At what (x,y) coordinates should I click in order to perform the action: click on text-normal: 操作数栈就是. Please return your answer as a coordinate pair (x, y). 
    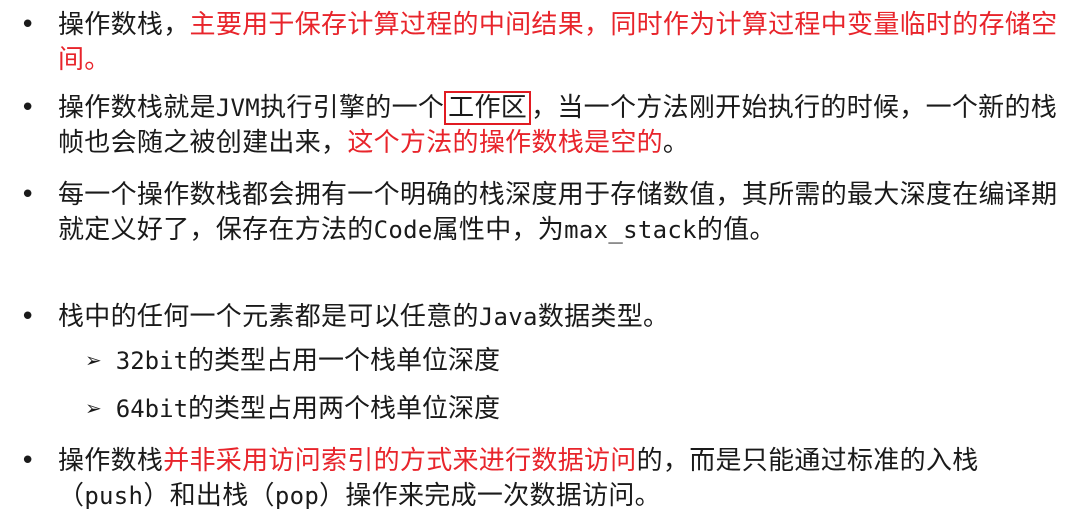
    Looking at the image, I should click on (137, 108).